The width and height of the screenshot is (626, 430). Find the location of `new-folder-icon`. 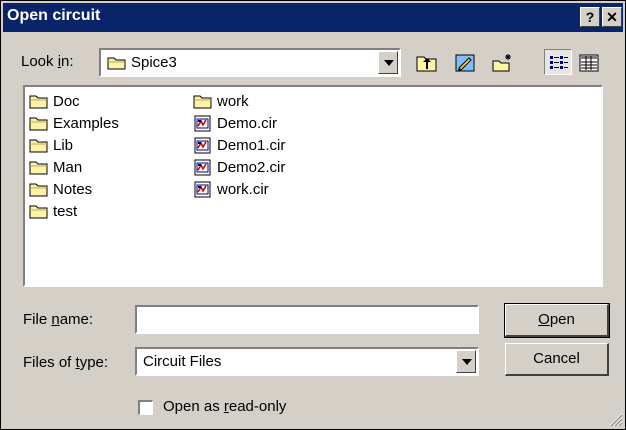

new-folder-icon is located at coordinates (501, 63).